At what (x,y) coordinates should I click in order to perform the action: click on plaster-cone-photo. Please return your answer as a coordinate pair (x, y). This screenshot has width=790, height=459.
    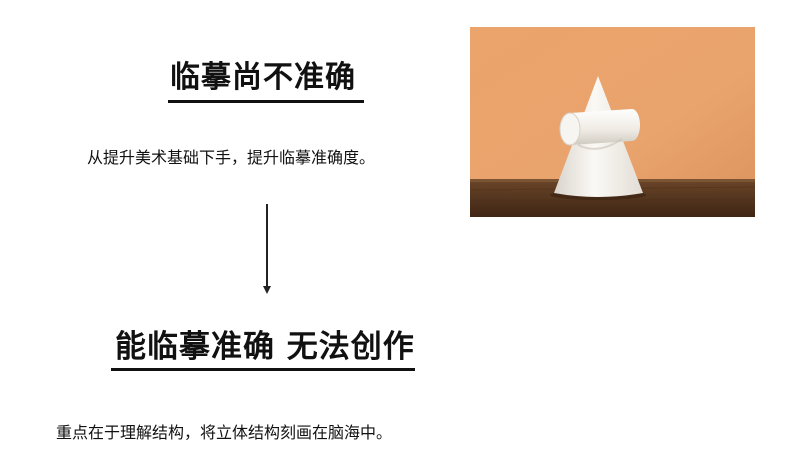
    Looking at the image, I should click on (612, 122).